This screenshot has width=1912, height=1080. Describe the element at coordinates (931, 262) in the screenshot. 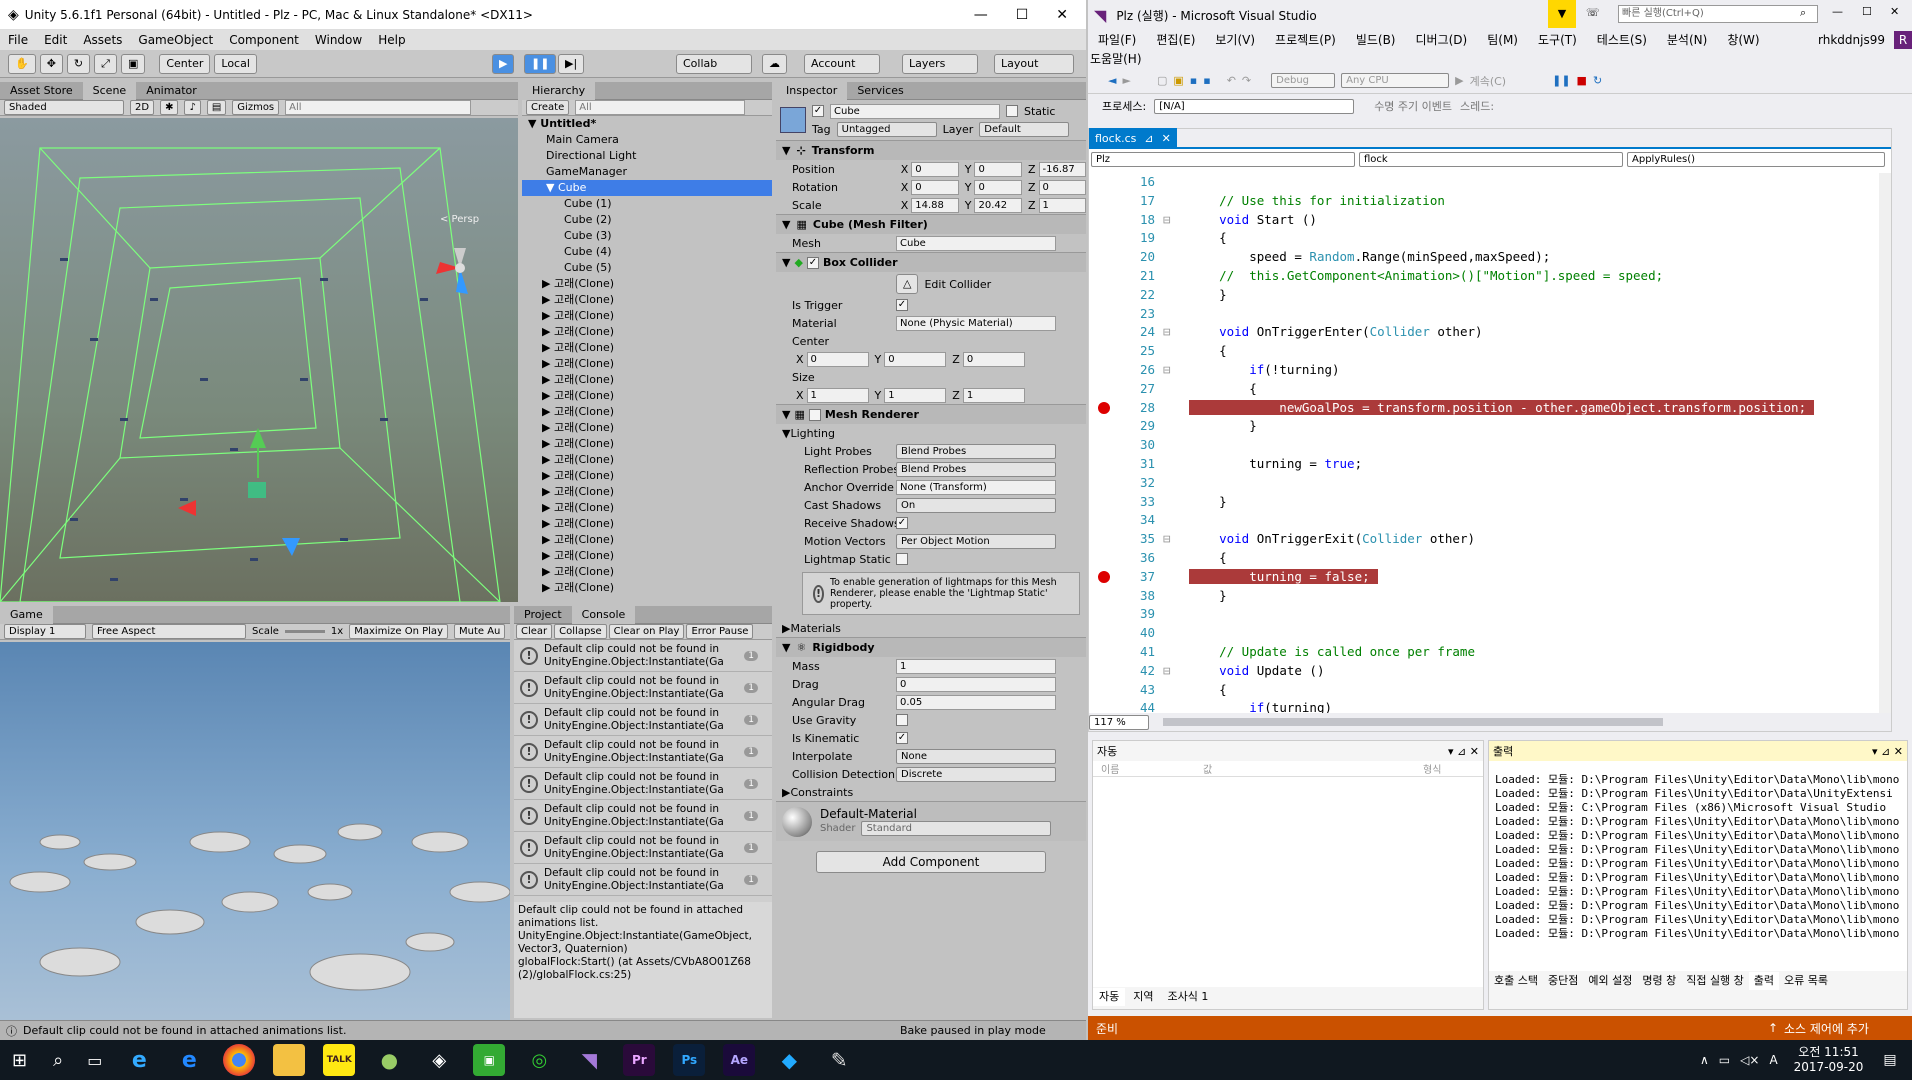

I see `boxcollider-header: ▼ ◆ ✓ Box Collider` at that location.